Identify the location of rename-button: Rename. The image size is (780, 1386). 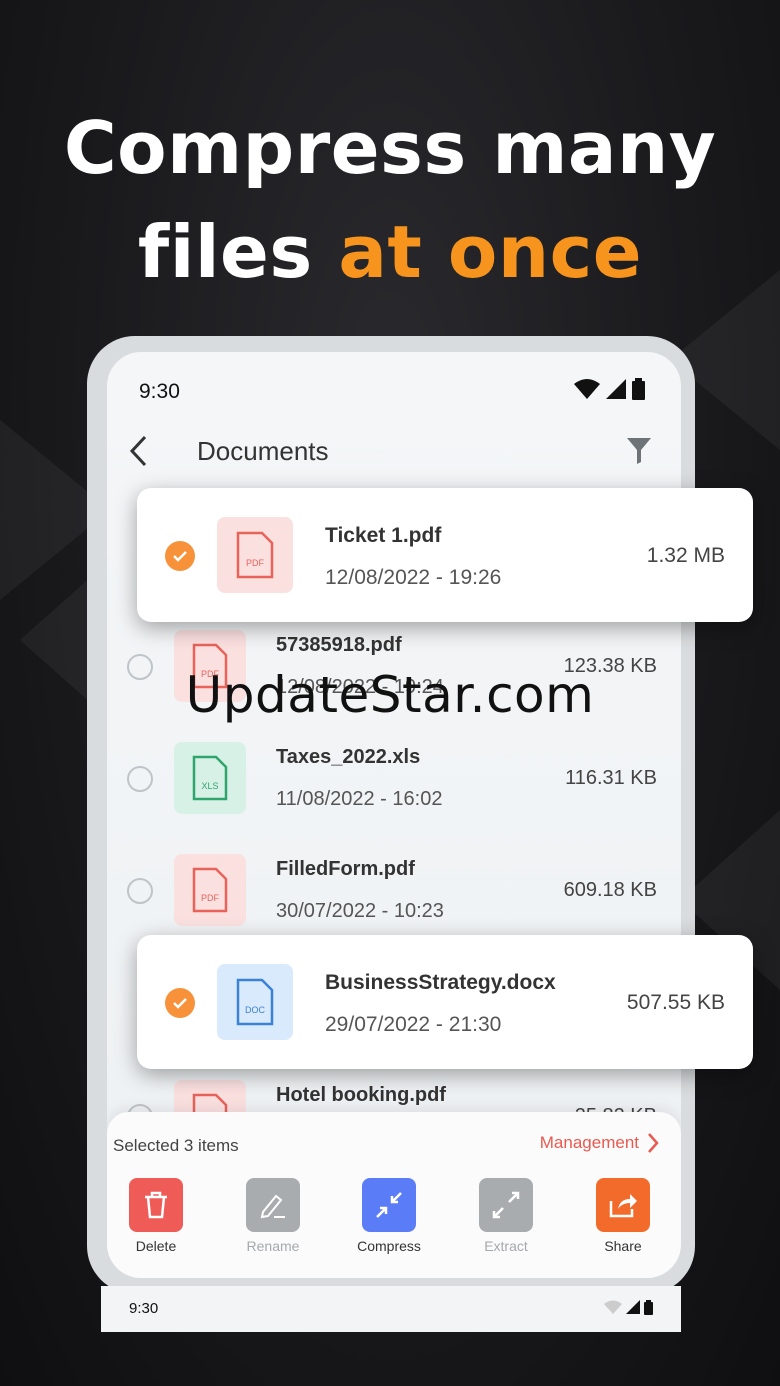
(273, 1216).